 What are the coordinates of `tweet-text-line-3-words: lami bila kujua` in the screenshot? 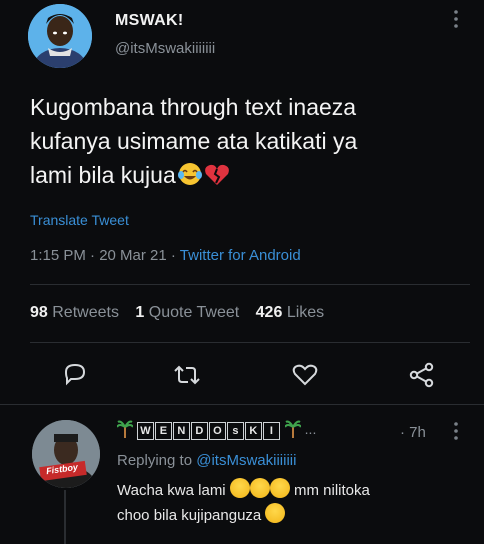 It's located at (103, 175).